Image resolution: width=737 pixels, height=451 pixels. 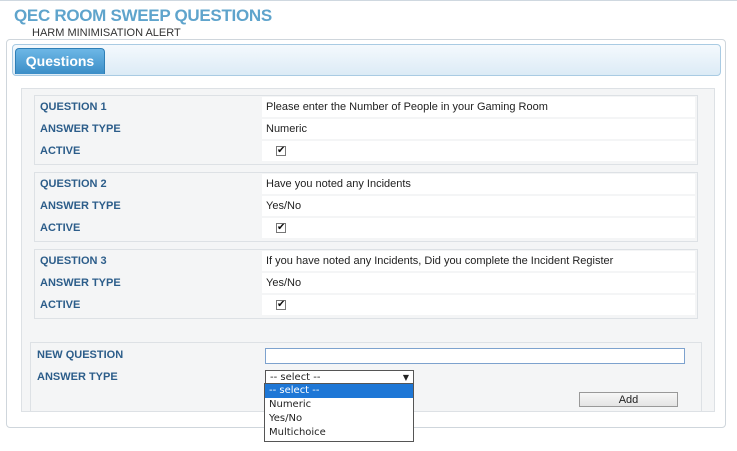 I want to click on question-label: QUESTION 2, so click(x=73, y=184).